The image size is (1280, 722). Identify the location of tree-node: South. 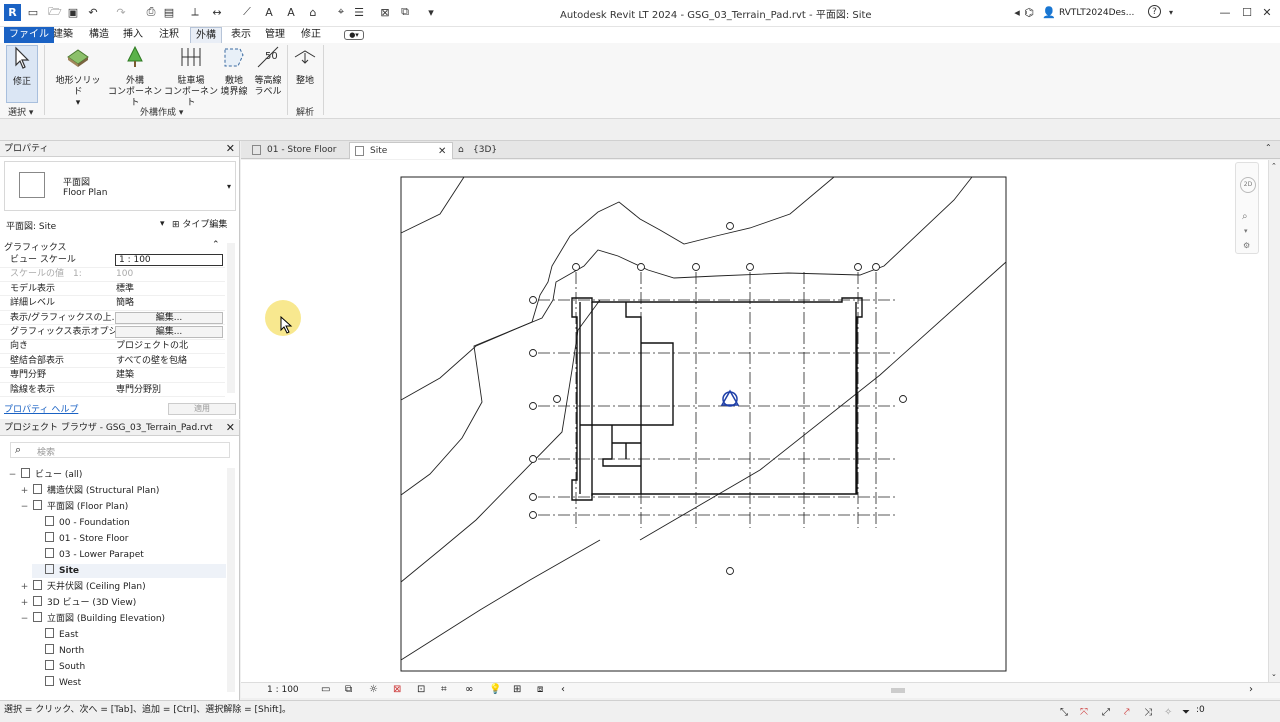
(58, 667).